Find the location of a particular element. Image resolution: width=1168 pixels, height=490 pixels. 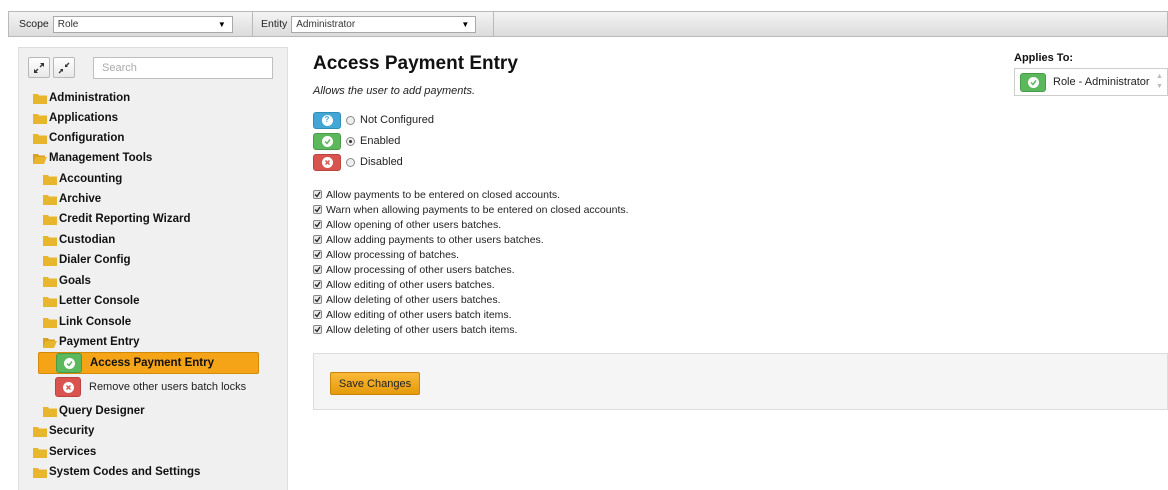

checkbox-label: Allow deleting of other users batches. is located at coordinates (413, 299).